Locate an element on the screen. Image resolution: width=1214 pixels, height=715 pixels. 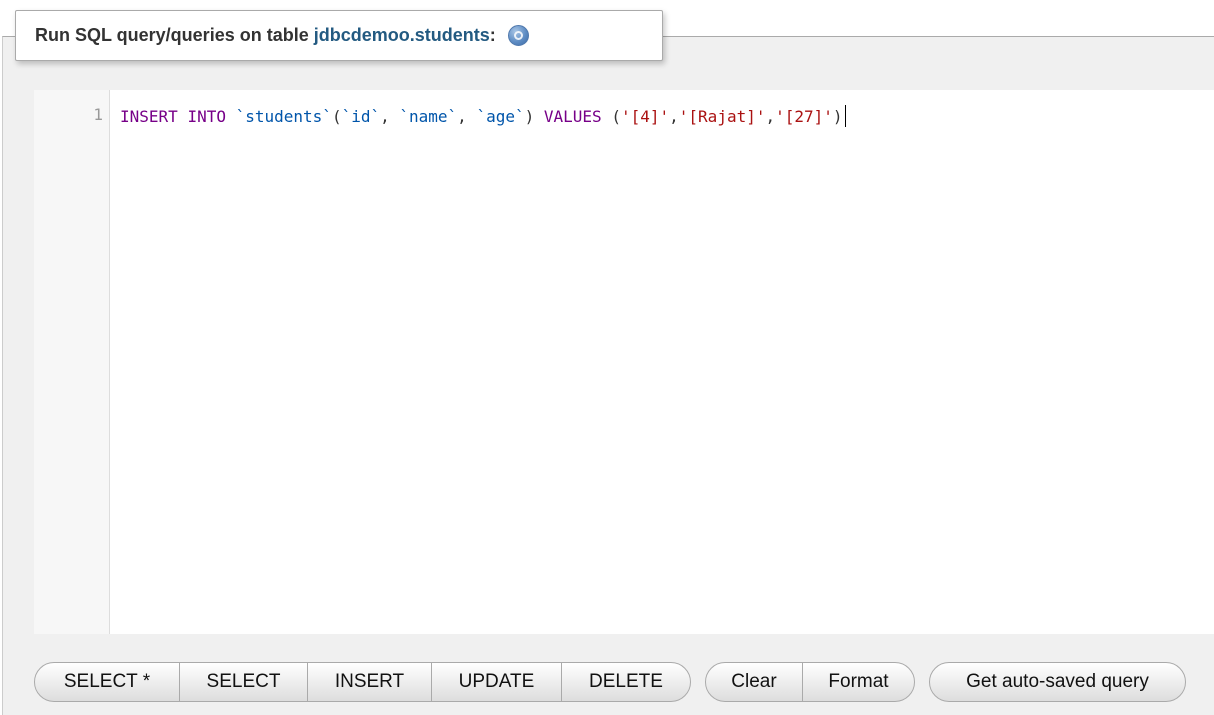
insert-button: INSERT is located at coordinates (369, 682).